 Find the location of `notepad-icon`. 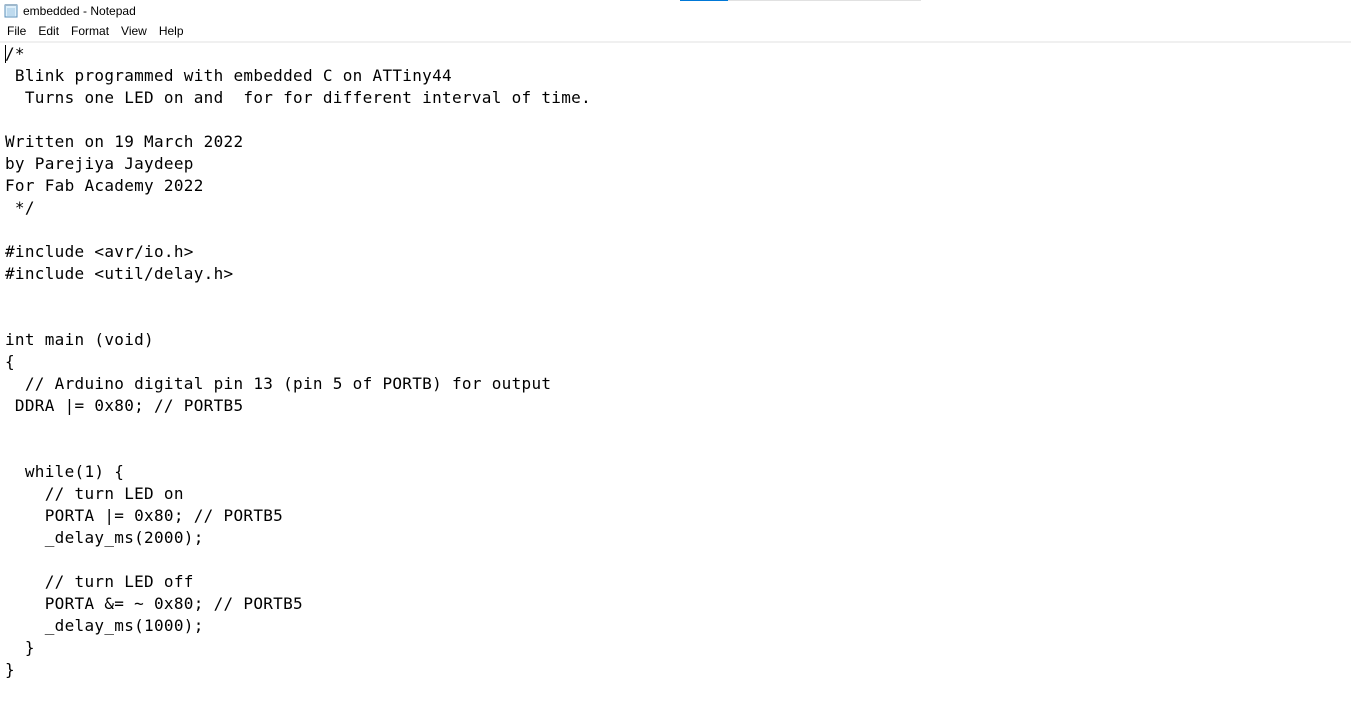

notepad-icon is located at coordinates (11, 10).